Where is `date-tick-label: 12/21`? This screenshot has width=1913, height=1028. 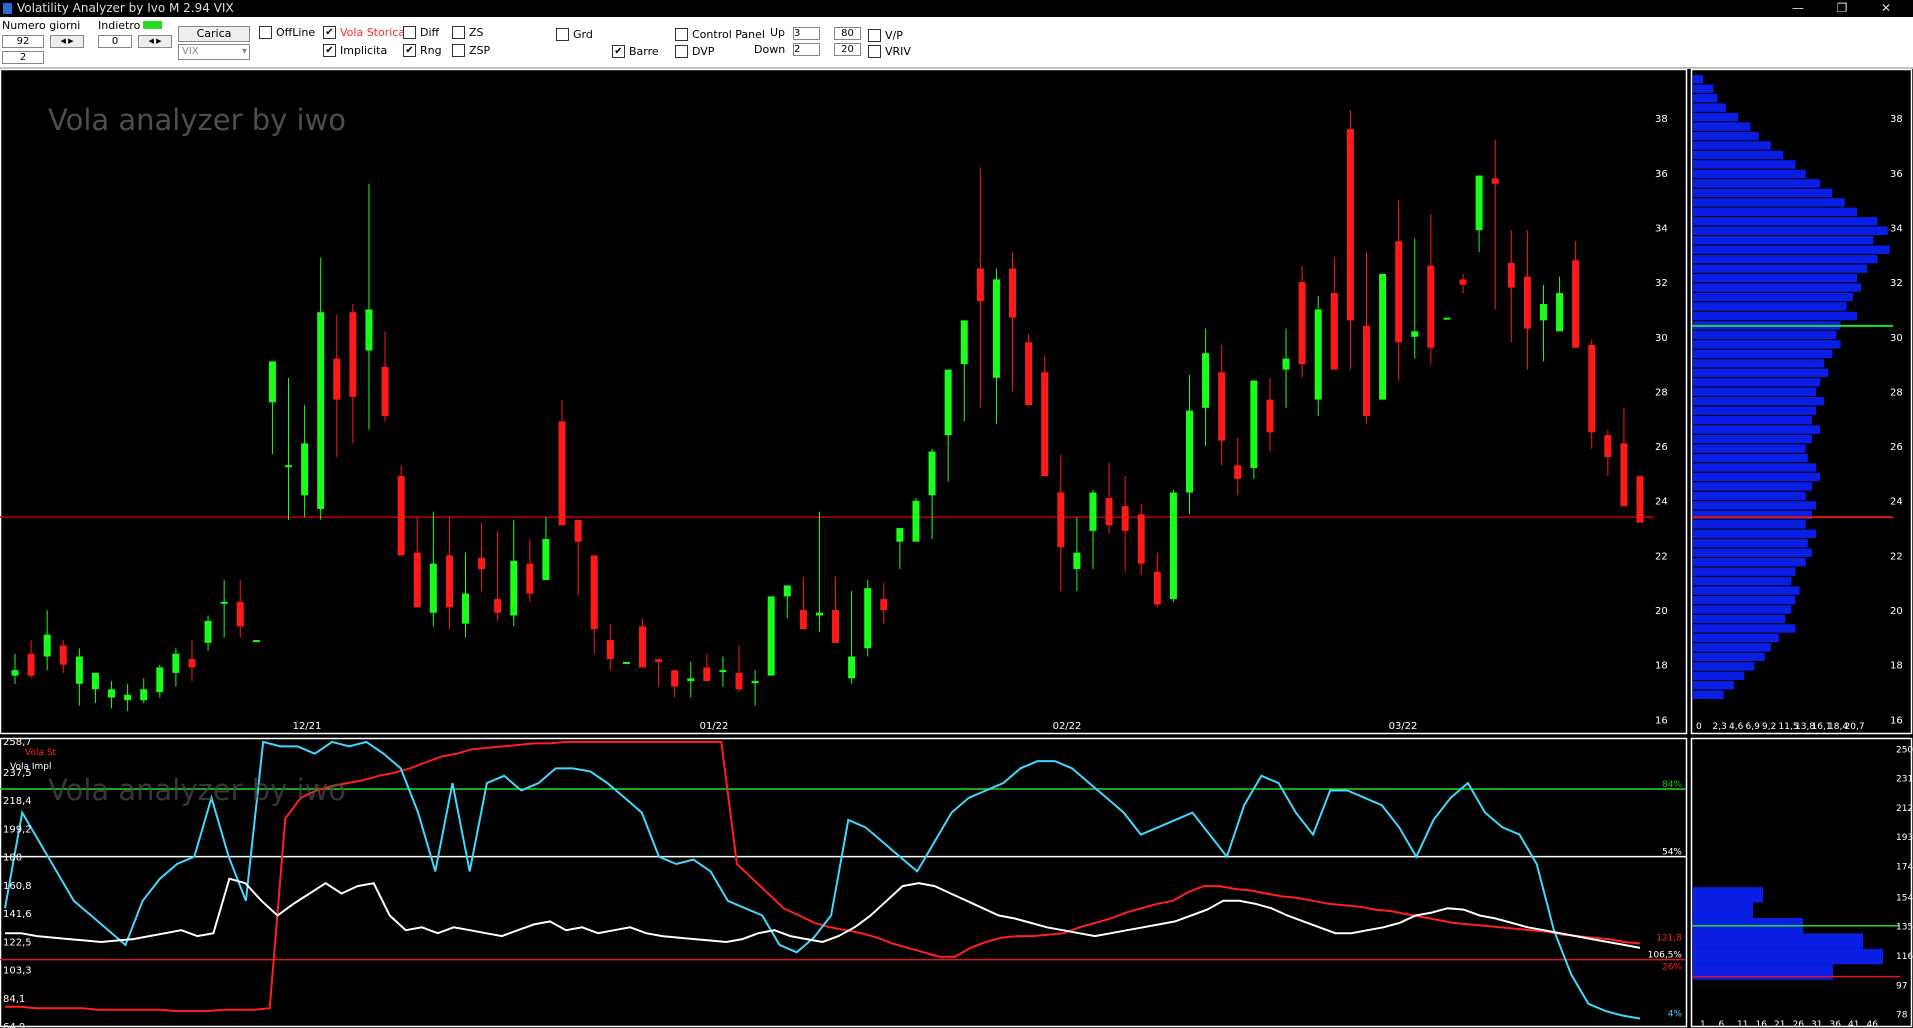 date-tick-label: 12/21 is located at coordinates (307, 726).